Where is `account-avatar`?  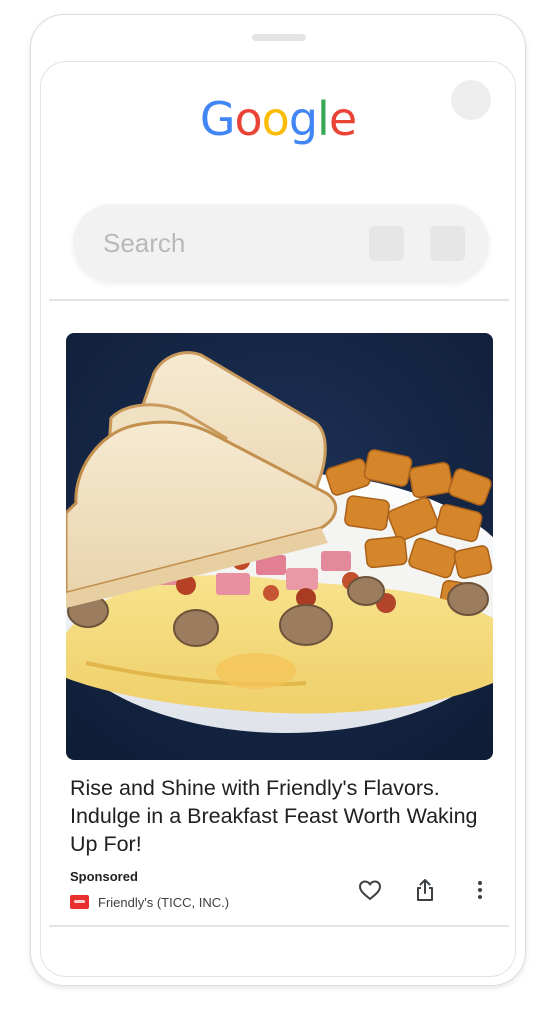
account-avatar is located at coordinates (471, 100).